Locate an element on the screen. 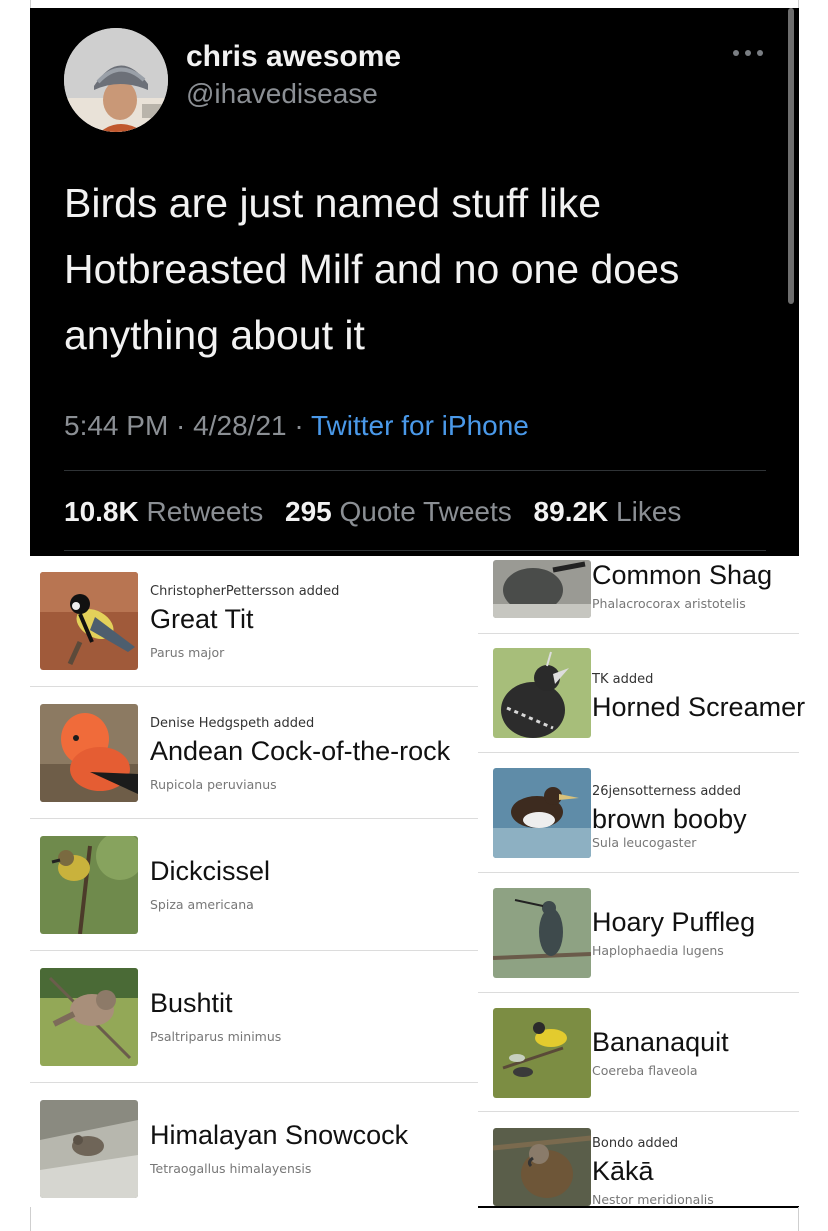  list-item: Hoary Puffleg Haplophaedia lugens is located at coordinates (638, 933).